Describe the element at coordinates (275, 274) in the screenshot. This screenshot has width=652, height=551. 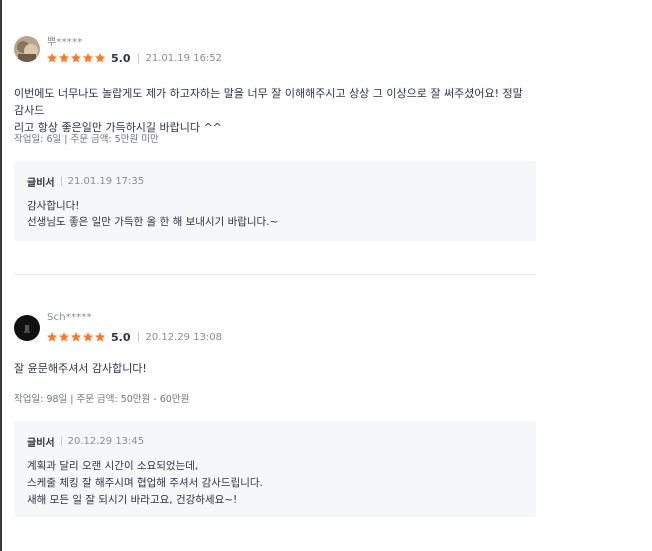
I see `review-divider` at that location.